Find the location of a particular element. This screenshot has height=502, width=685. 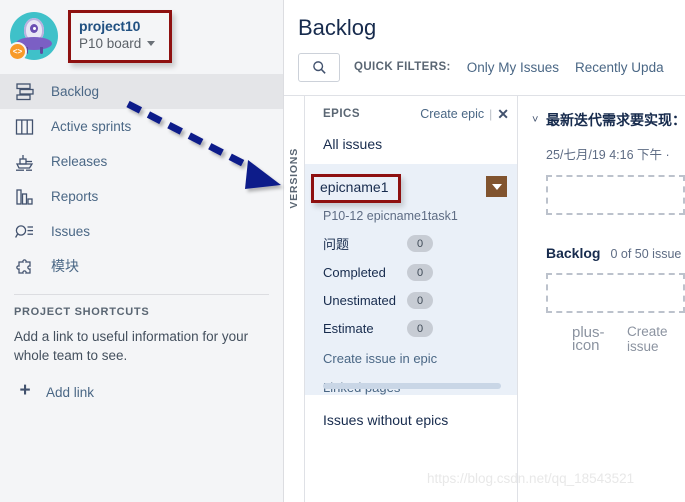

create-issue-label: Create issue is located at coordinates (647, 339).